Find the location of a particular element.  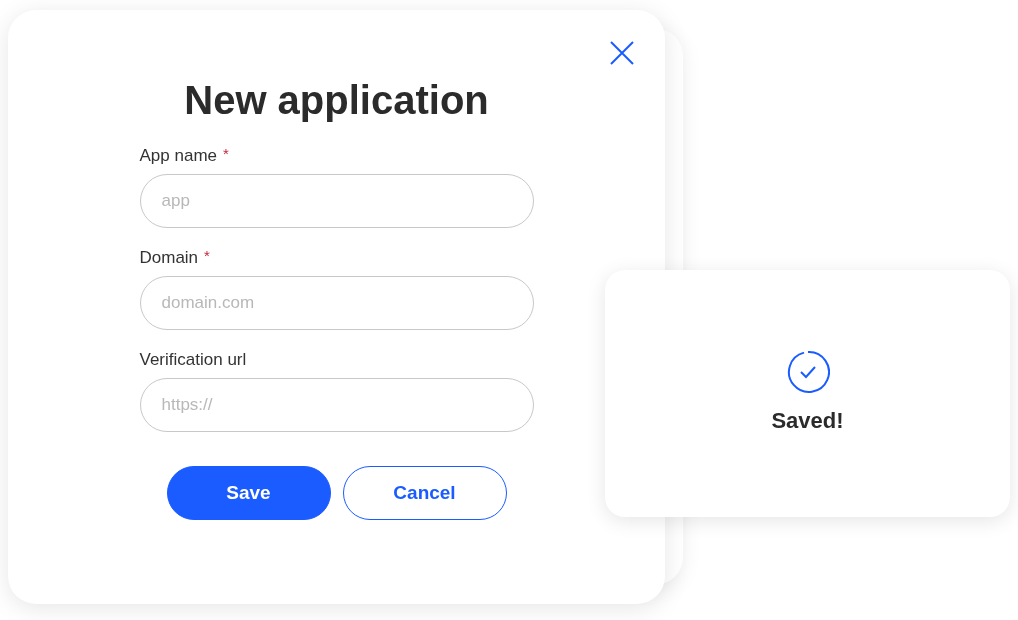

cancel-button: Cancel is located at coordinates (424, 493).